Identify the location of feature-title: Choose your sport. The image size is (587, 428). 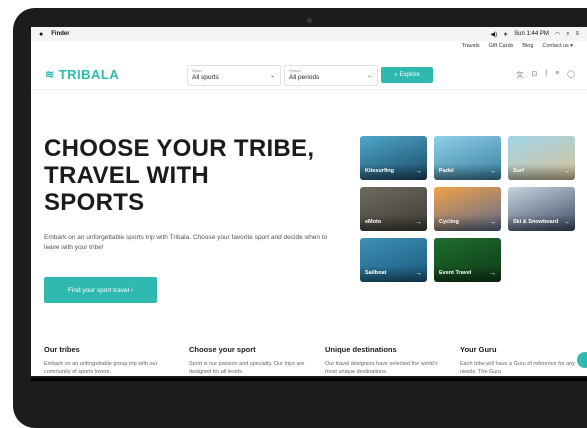
(222, 349).